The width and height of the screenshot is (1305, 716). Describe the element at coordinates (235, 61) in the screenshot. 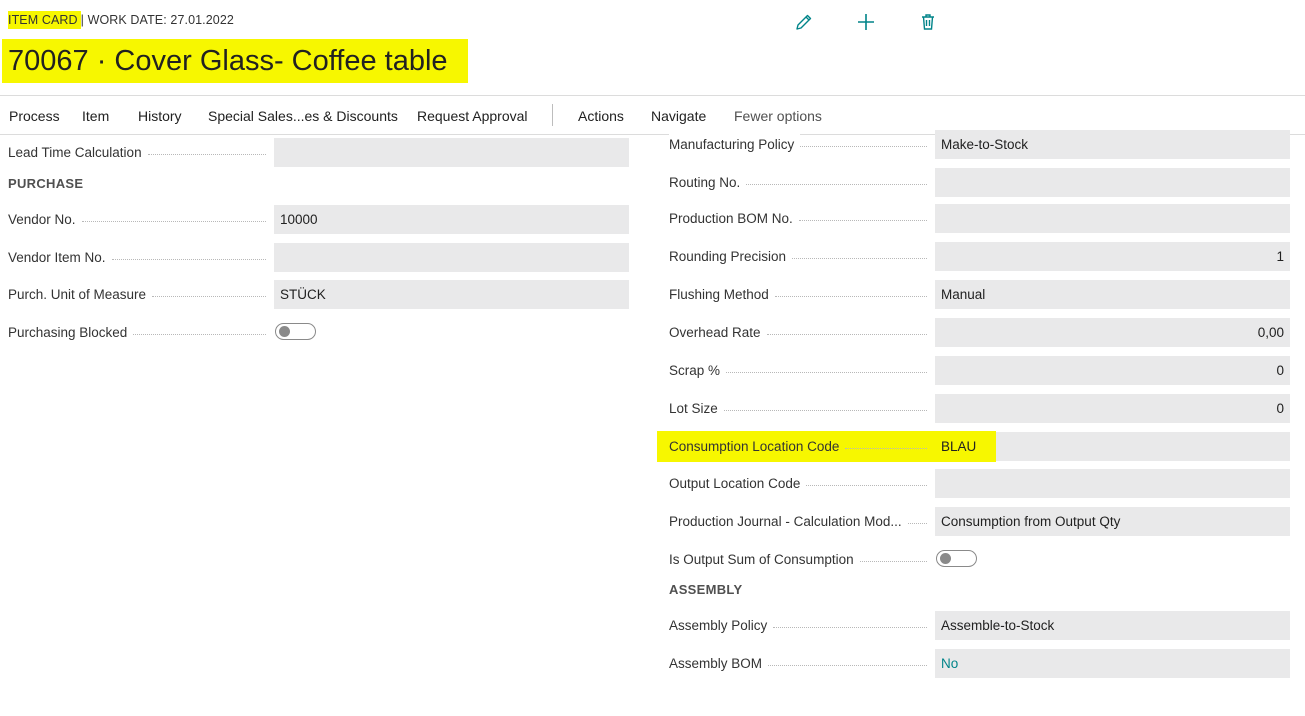

I see `page-title: 70067 · Cover Glass- Coffee table` at that location.